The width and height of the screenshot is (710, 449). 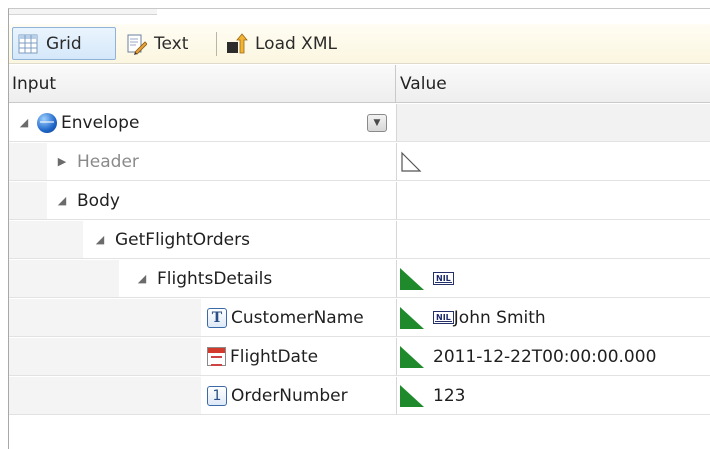 I want to click on node-label: CustomerName, so click(x=297, y=317).